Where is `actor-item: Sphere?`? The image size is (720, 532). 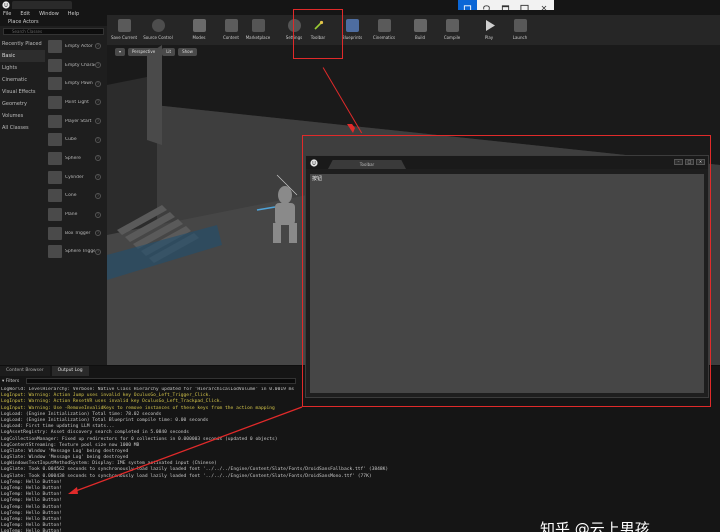 actor-item: Sphere? is located at coordinates (76, 158).